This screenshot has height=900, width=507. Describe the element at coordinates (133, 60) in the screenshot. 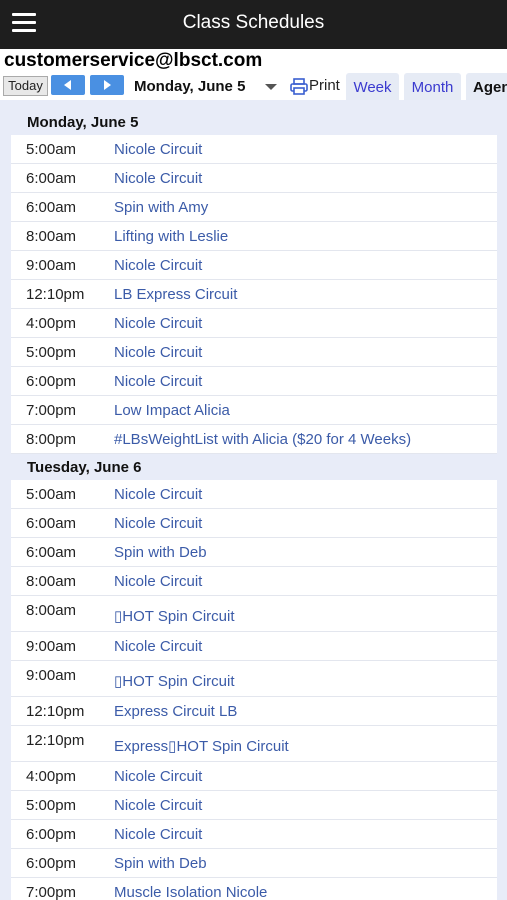

I see `account-email: customerservice@lbsct.com` at that location.